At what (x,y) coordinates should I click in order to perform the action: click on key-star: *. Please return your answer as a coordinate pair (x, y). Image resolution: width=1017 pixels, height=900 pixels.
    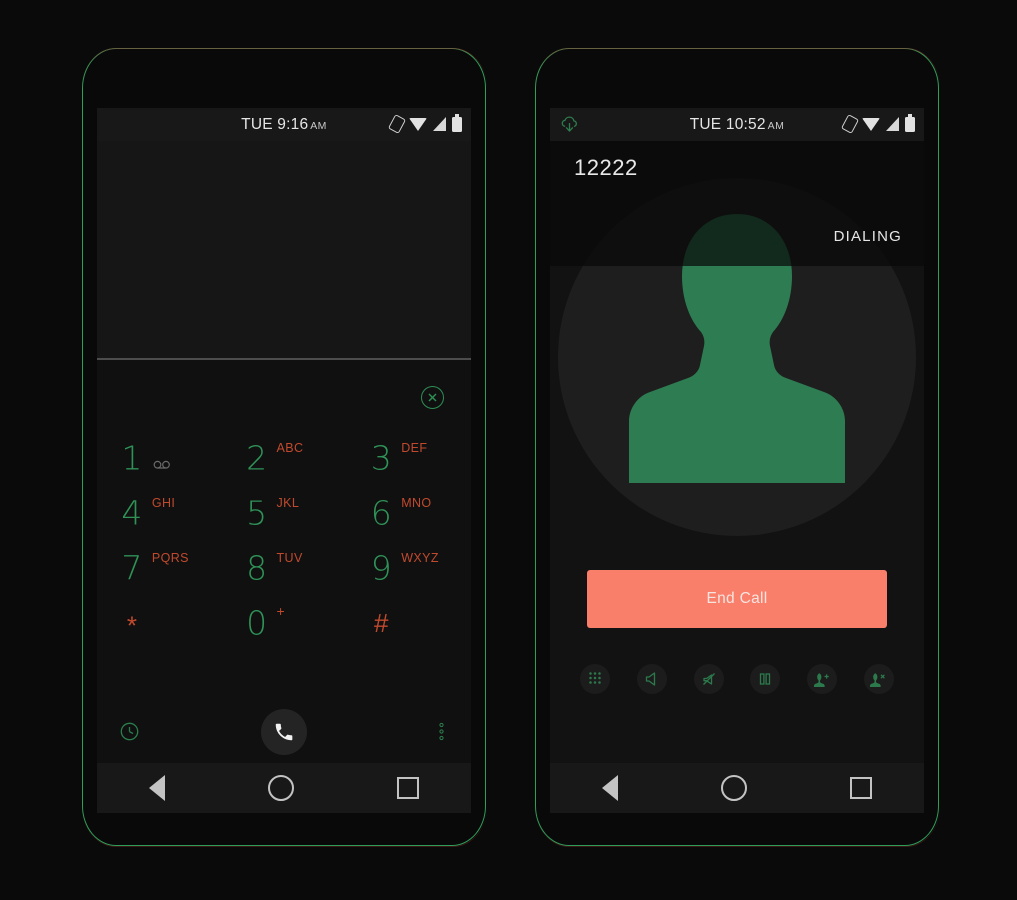
    Looking at the image, I should click on (159, 622).